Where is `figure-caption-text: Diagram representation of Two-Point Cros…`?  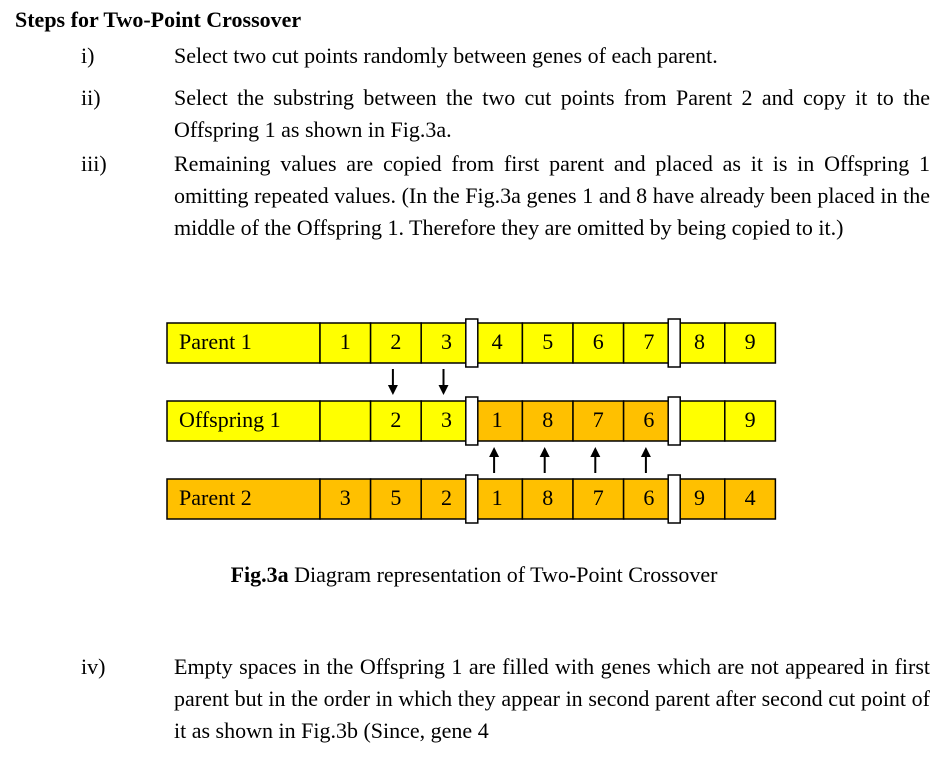
figure-caption-text: Diagram representation of Two-Point Cros… is located at coordinates (503, 574).